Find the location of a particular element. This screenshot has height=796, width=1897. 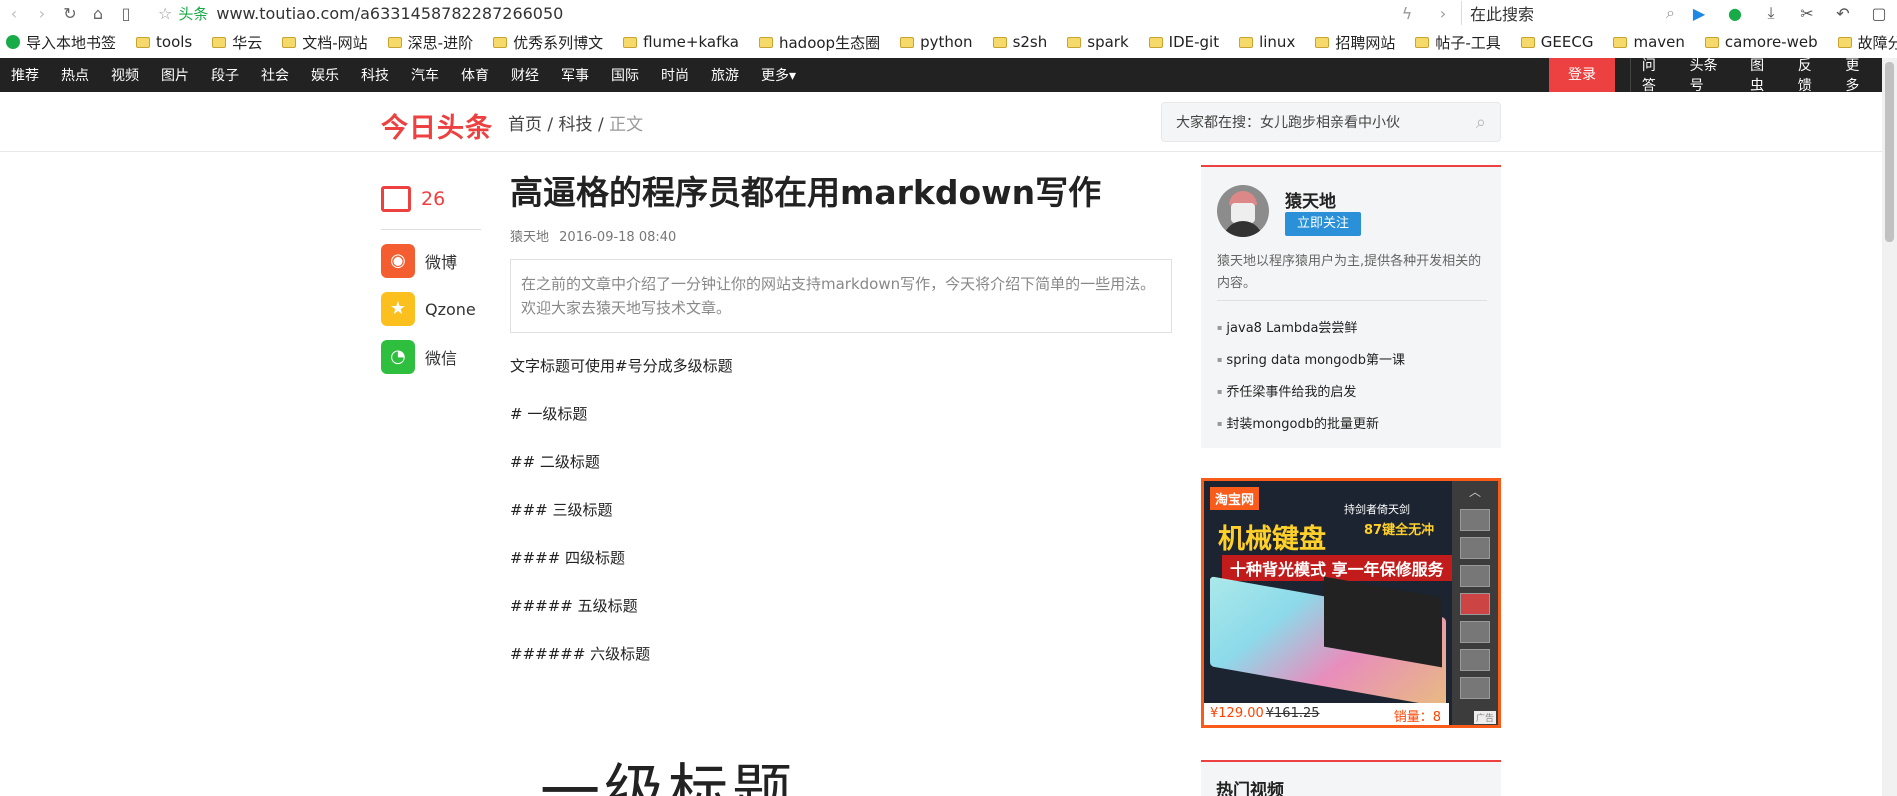

nav-item: 国际 is located at coordinates (625, 75).